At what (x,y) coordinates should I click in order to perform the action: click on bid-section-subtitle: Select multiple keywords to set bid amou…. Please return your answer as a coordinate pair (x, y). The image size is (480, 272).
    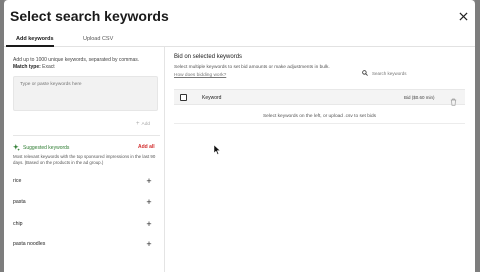
    Looking at the image, I should click on (252, 67).